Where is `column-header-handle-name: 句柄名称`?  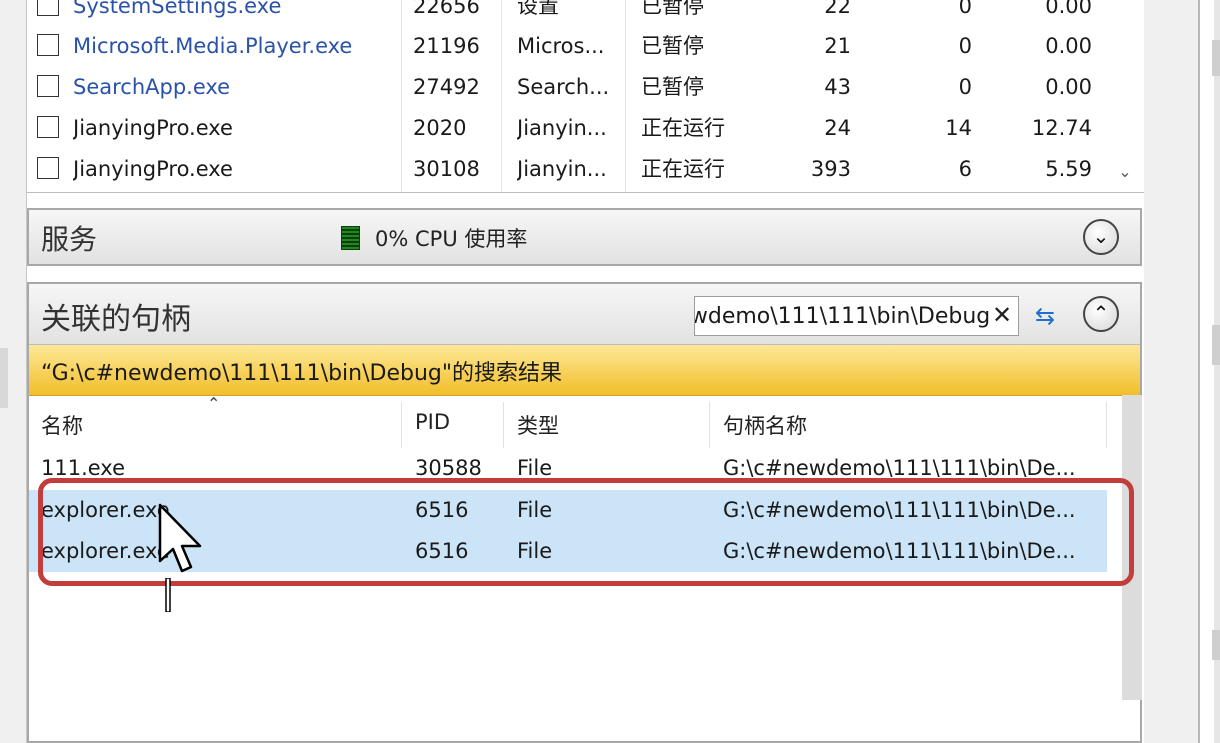
column-header-handle-name: 句柄名称 is located at coordinates (765, 425).